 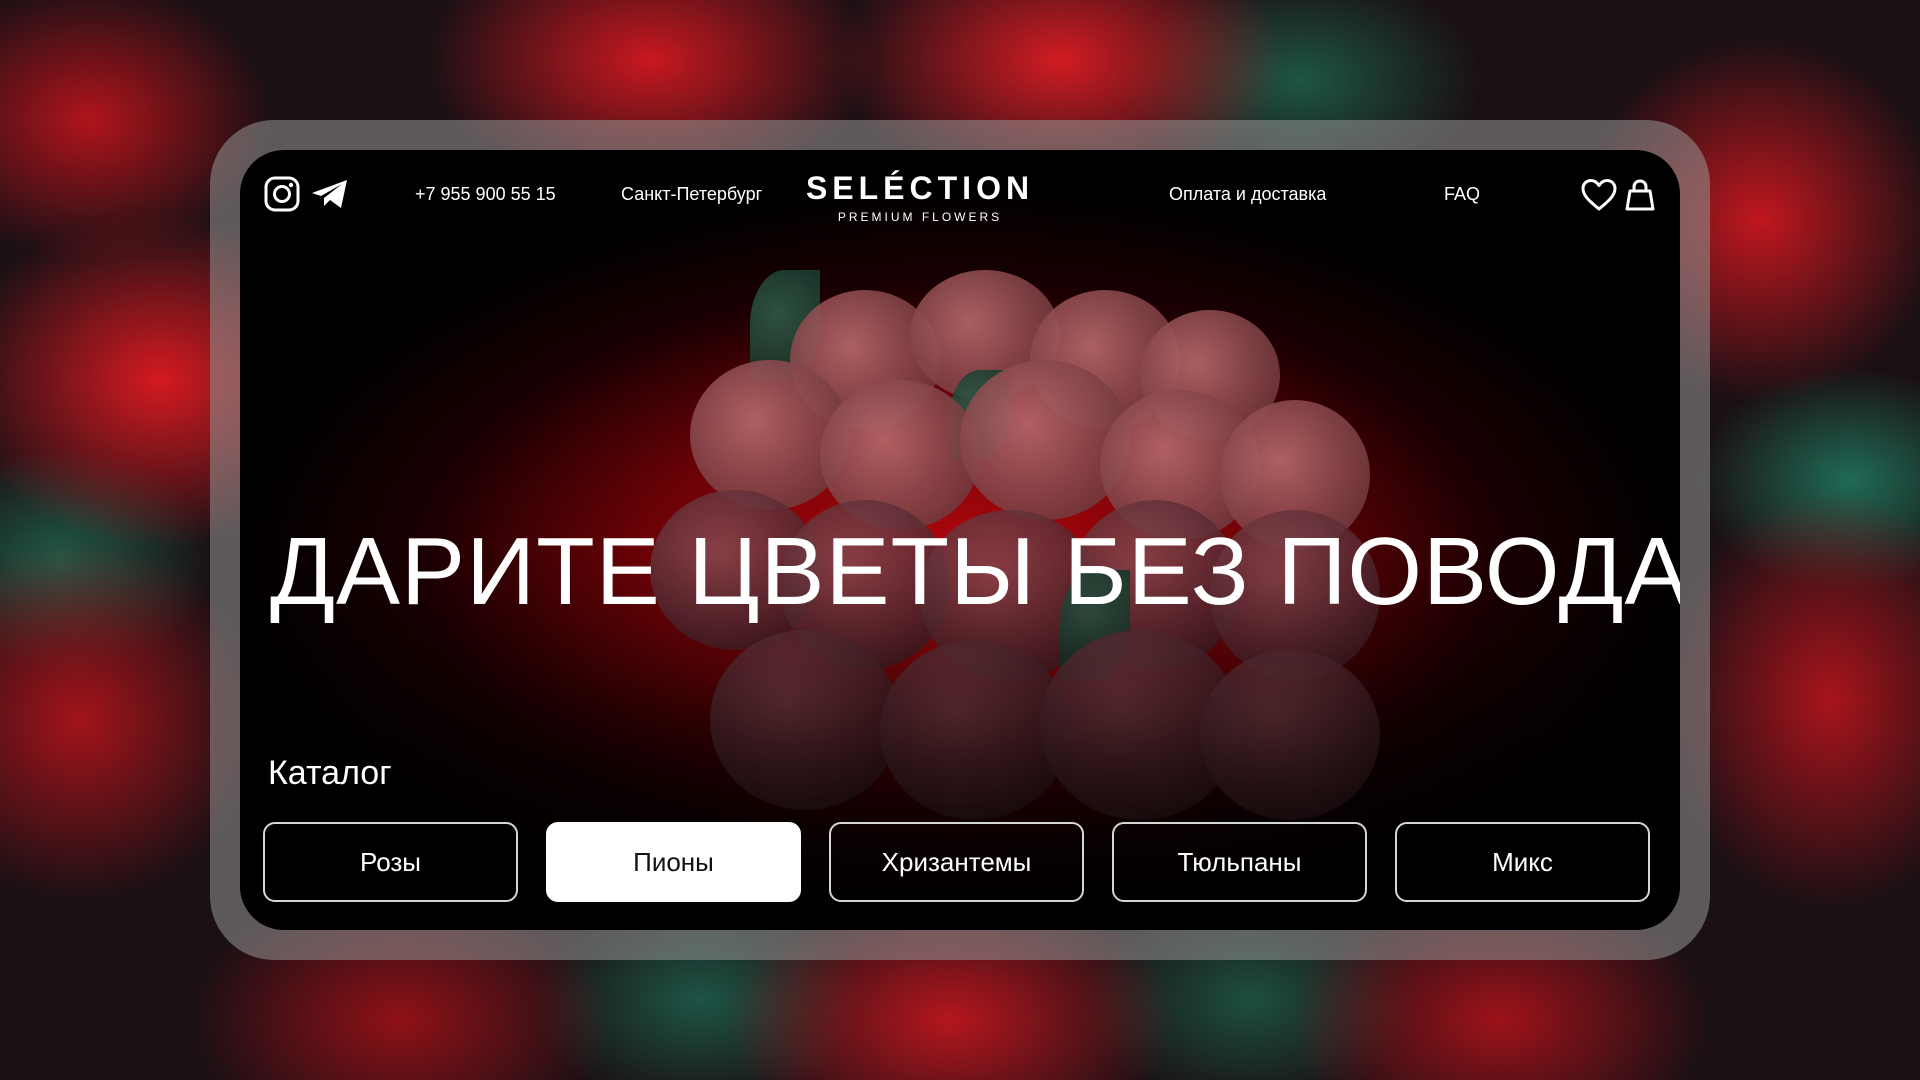 I want to click on heart-icon, so click(x=1599, y=197).